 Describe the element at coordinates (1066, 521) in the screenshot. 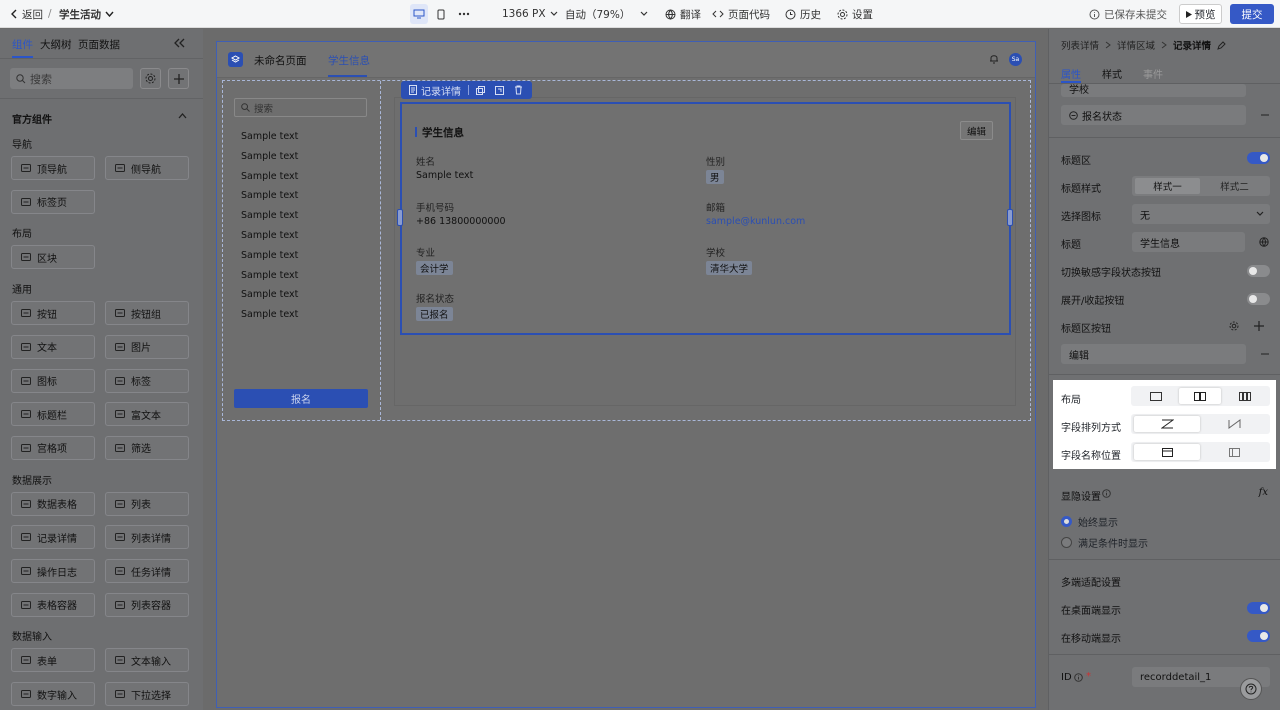

I see `radio-checked` at that location.